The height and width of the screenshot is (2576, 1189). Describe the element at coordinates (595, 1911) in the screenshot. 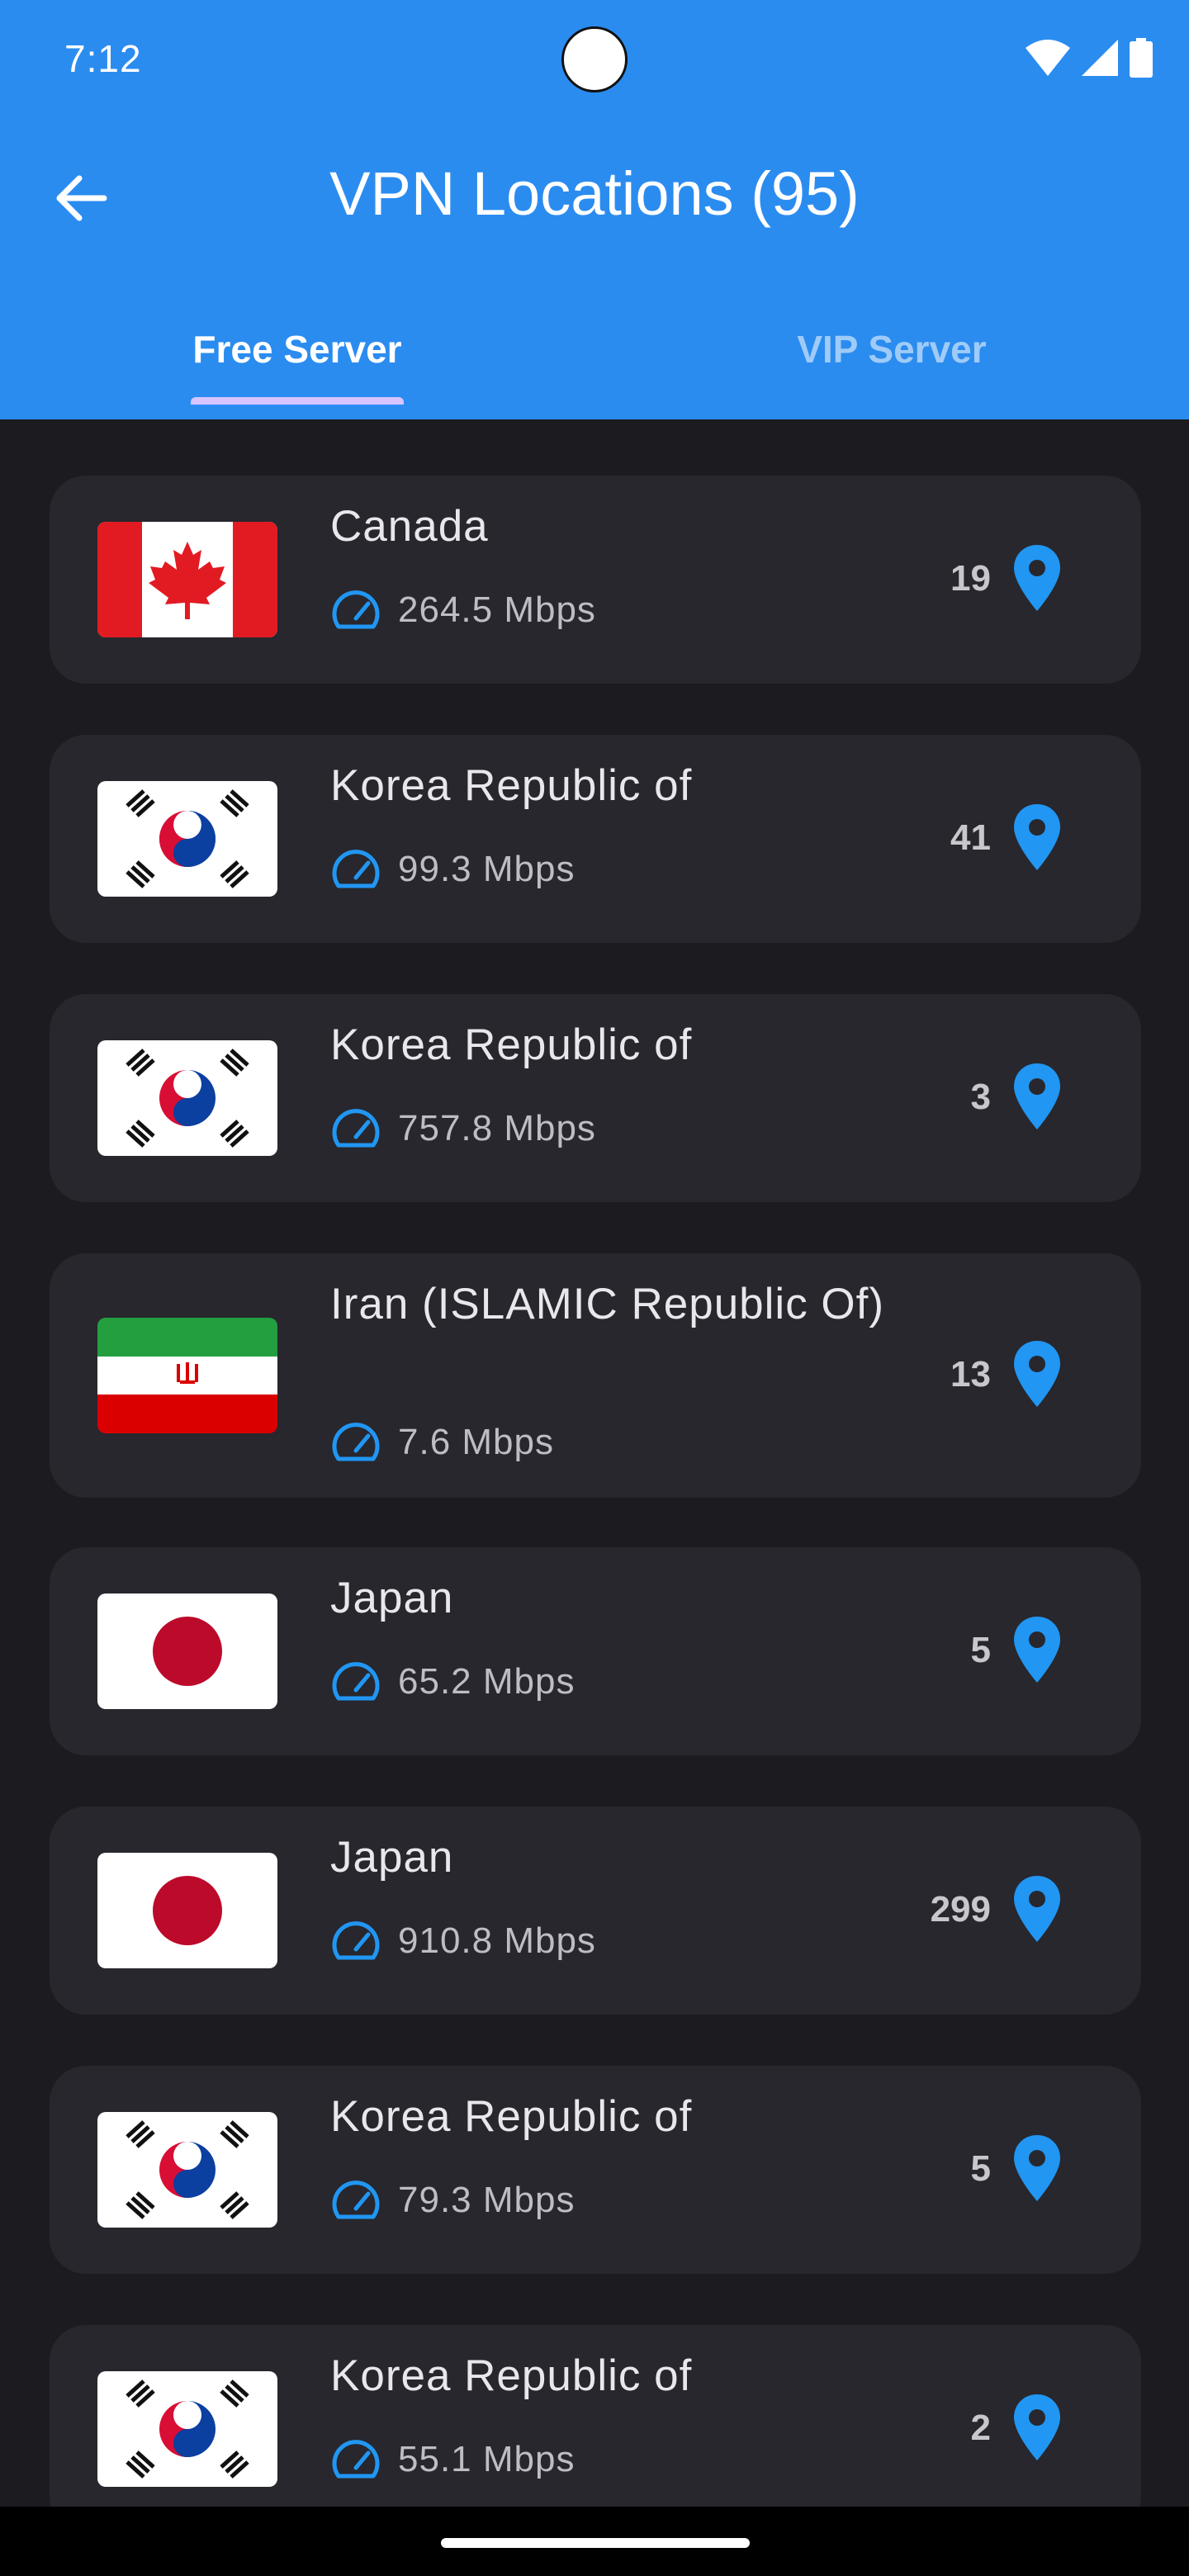

I see `server-card: Japan 910.8 Mbps 299` at that location.